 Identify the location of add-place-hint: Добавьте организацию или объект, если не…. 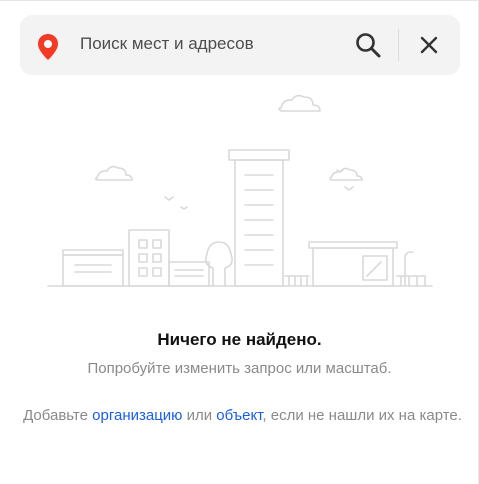
(242, 416).